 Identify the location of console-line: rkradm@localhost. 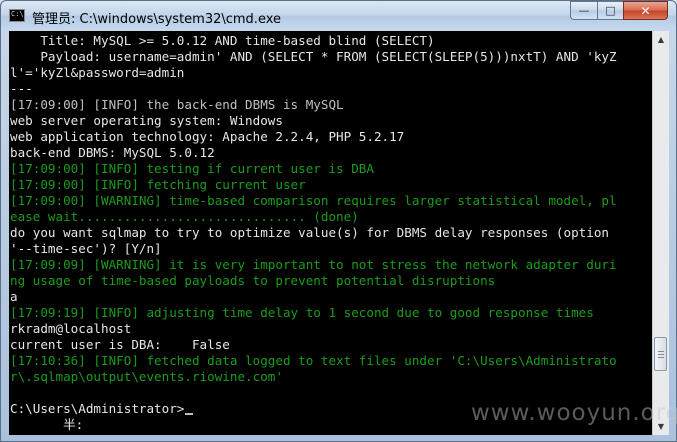
(70, 329).